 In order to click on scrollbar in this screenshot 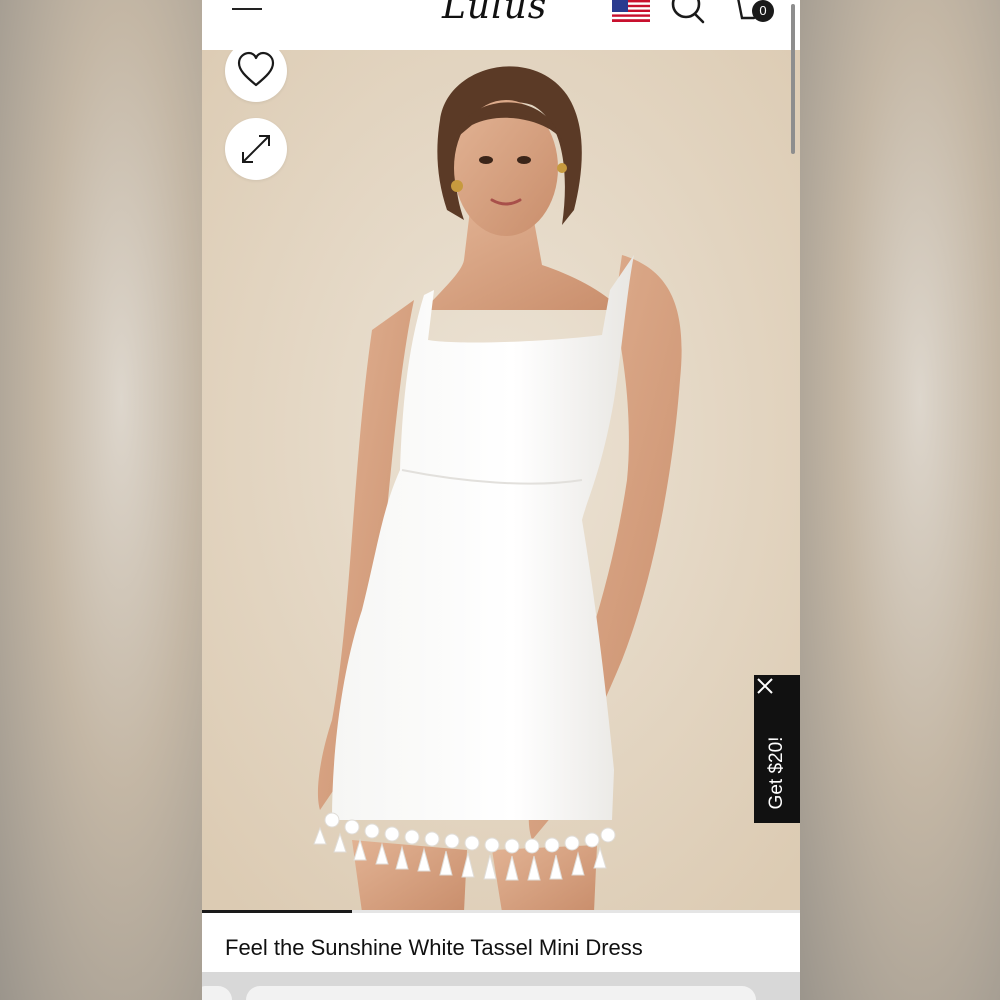, I will do `click(793, 79)`.